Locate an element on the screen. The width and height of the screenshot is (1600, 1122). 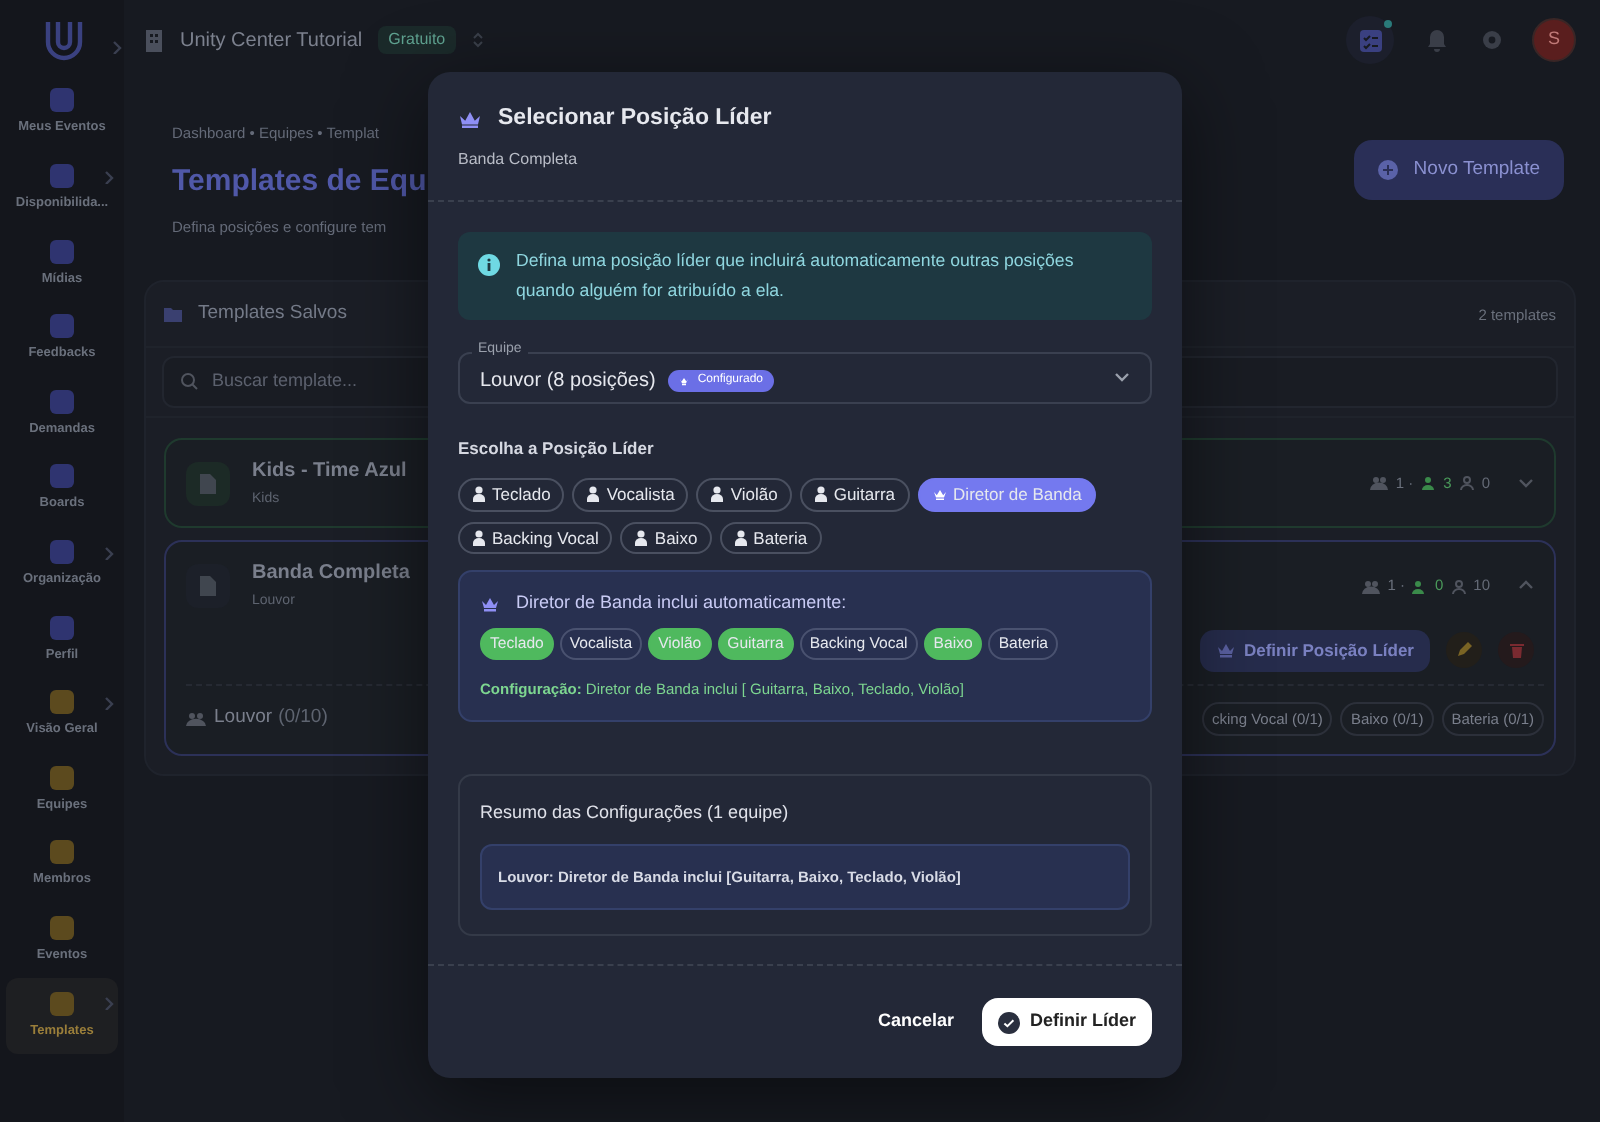
position-chip: Diretor de Banda is located at coordinates (1006, 494).